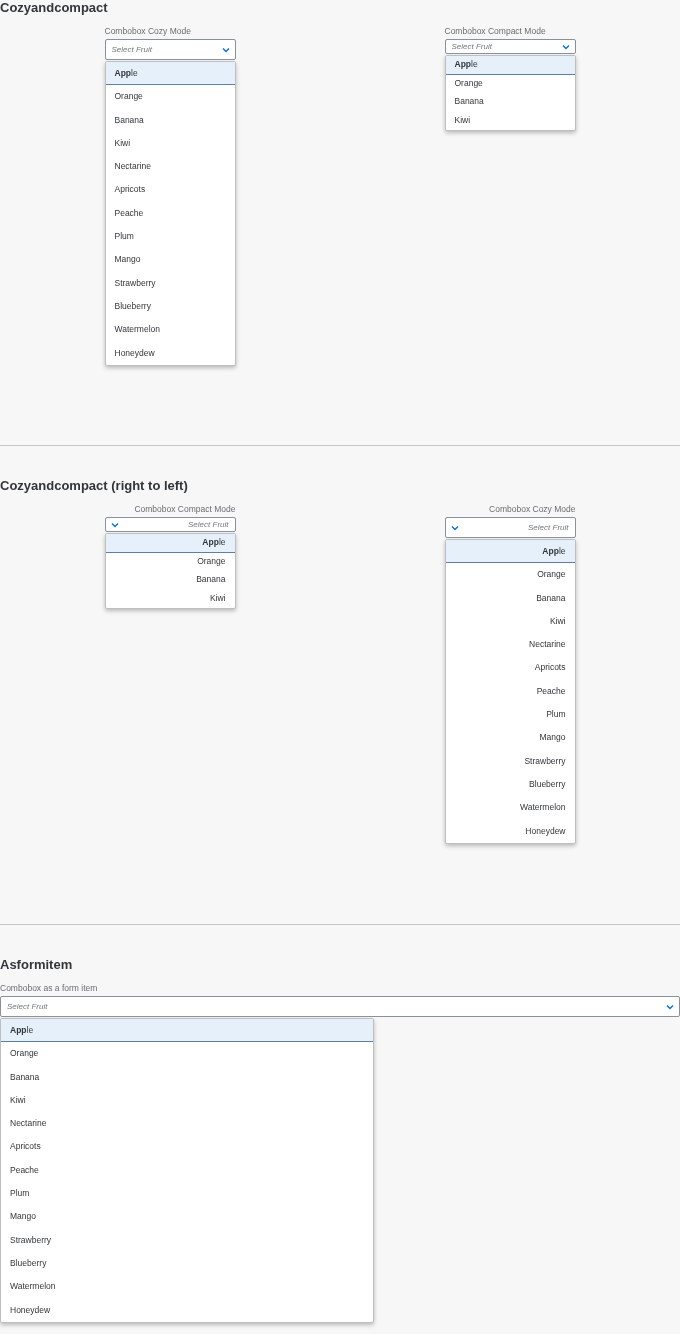 Image resolution: width=680 pixels, height=1334 pixels. I want to click on section-title: Cozyandcompact (right to left), so click(94, 486).